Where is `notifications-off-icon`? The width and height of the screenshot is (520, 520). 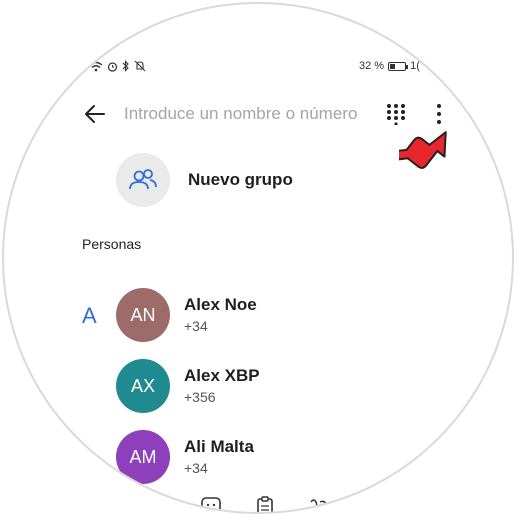
notifications-off-icon is located at coordinates (140, 66).